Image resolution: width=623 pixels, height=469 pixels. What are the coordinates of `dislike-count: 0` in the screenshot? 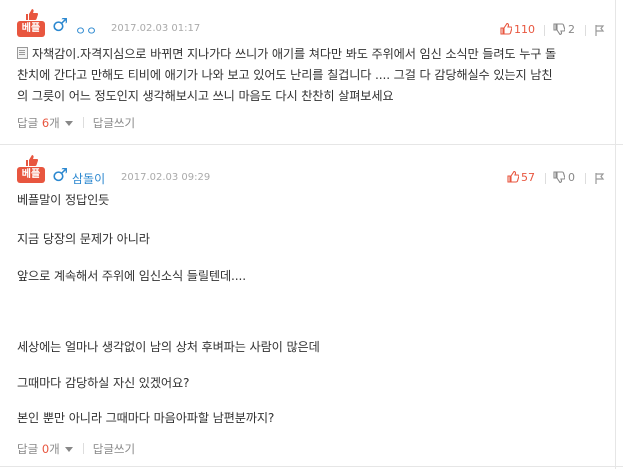 It's located at (571, 177).